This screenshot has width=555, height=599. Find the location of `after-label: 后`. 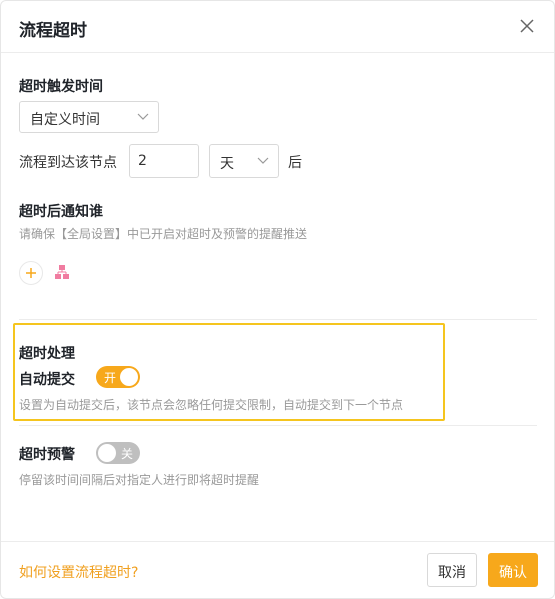

after-label: 后 is located at coordinates (295, 163).